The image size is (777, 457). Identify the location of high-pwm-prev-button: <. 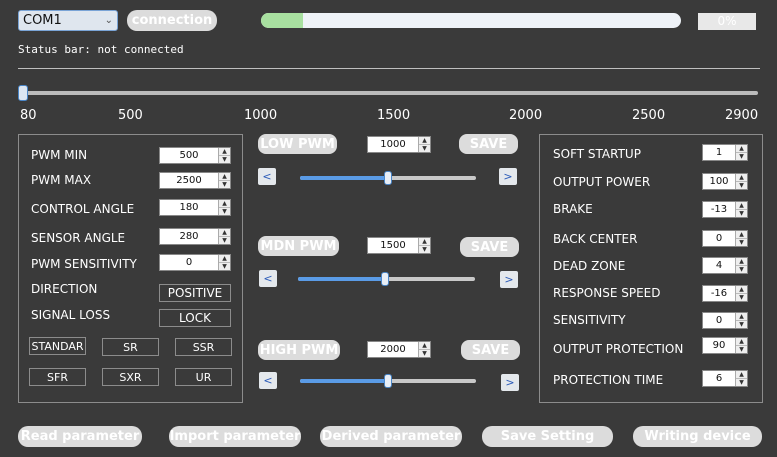
(268, 380).